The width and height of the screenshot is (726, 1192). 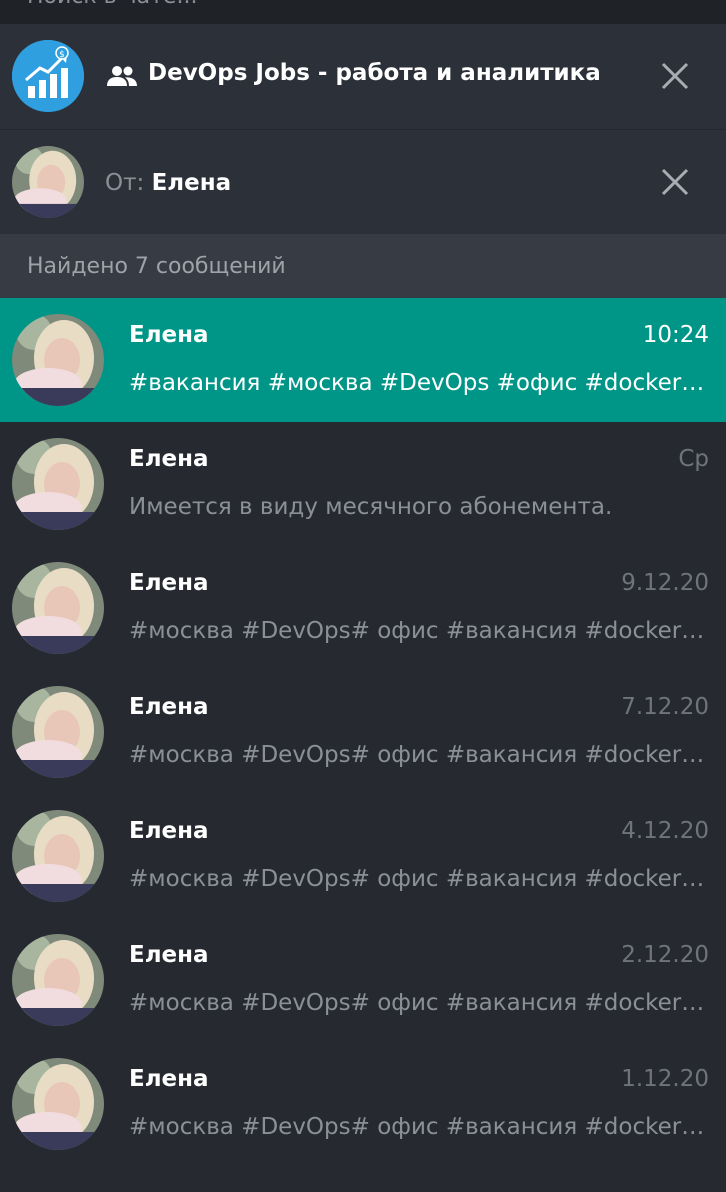 I want to click on sender-filter-name: Елена, so click(x=191, y=183).